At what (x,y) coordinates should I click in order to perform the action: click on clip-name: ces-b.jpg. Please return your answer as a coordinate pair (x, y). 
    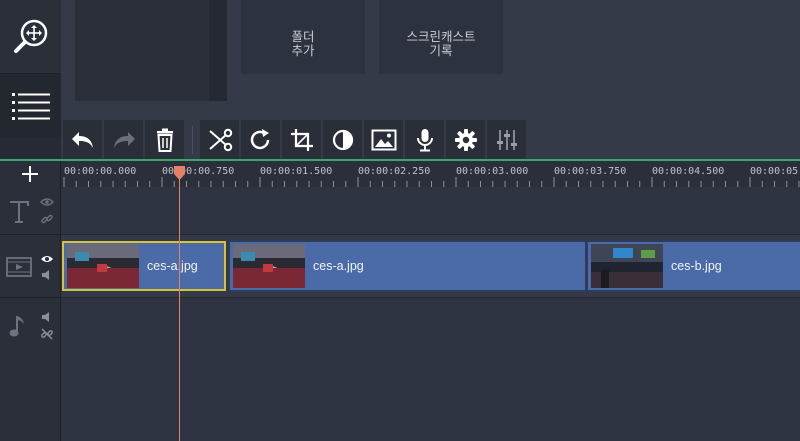
    Looking at the image, I should click on (696, 266).